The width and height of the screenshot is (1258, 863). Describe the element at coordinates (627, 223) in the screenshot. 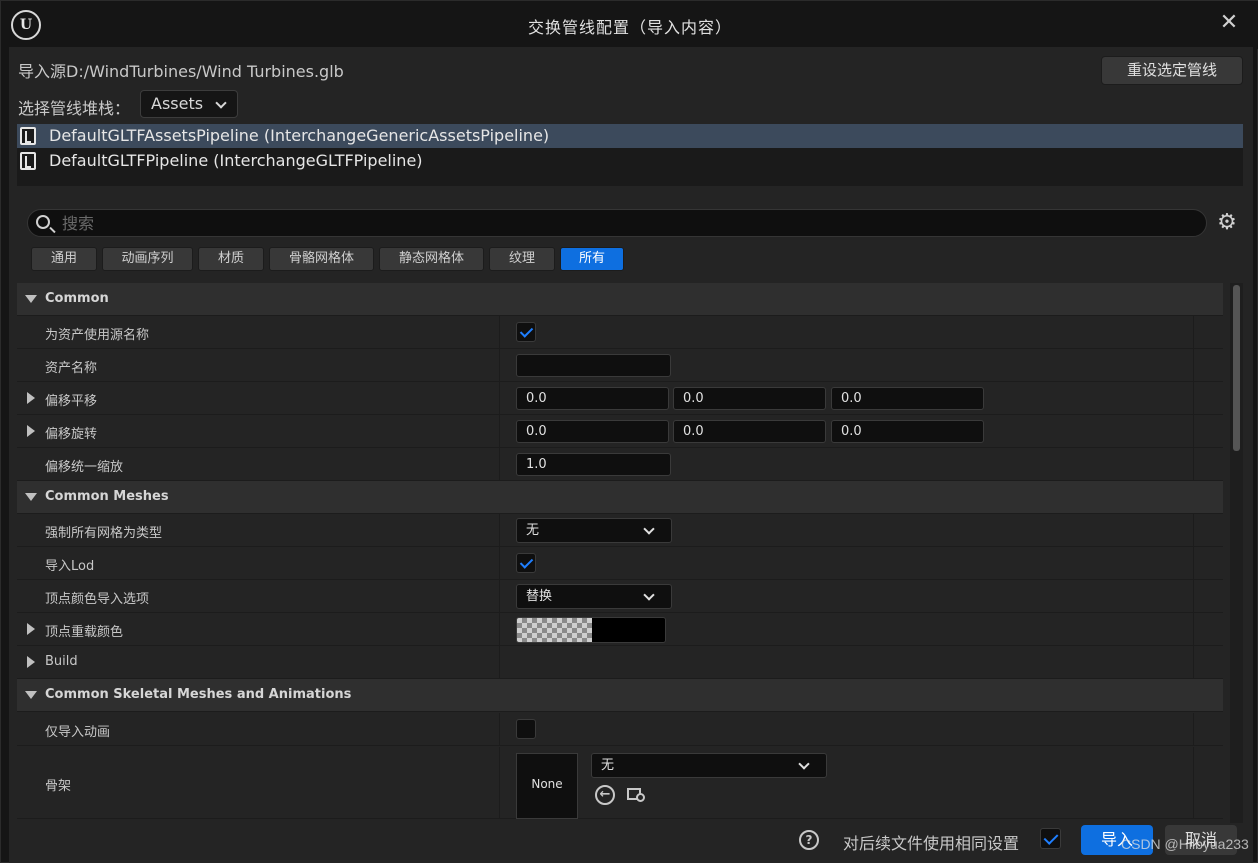

I see `search-input` at that location.